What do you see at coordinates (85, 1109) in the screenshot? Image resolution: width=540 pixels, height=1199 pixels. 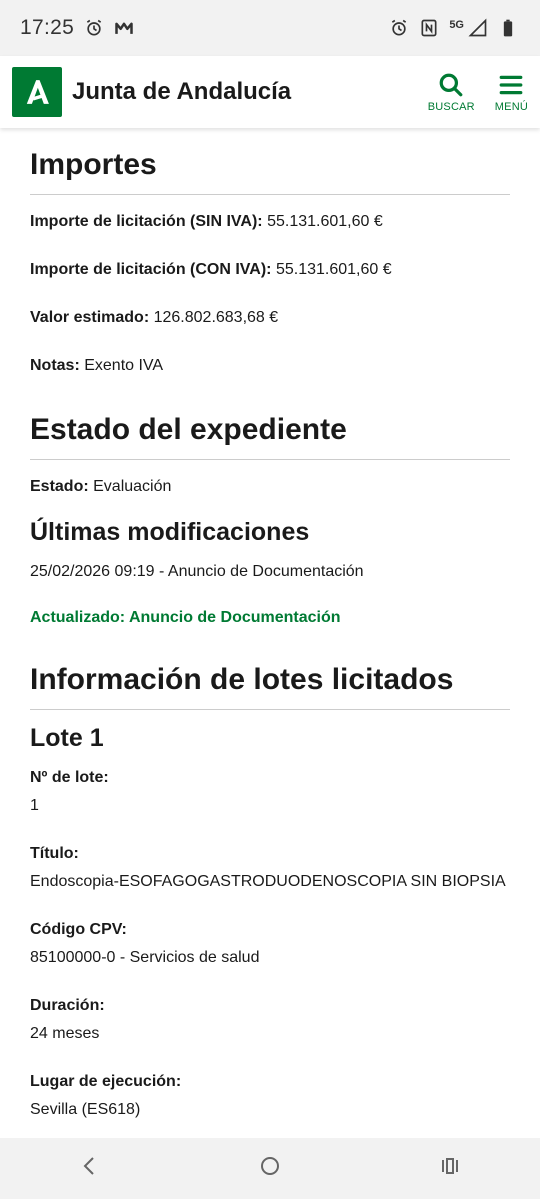 I see `lote-field-value: Sevilla (ES618)` at bounding box center [85, 1109].